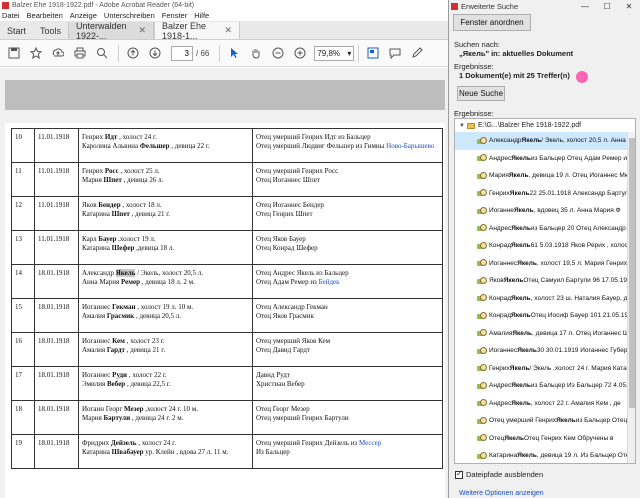 The height and width of the screenshot is (498, 640). What do you see at coordinates (57, 53) in the screenshot?
I see `upload-icon` at bounding box center [57, 53].